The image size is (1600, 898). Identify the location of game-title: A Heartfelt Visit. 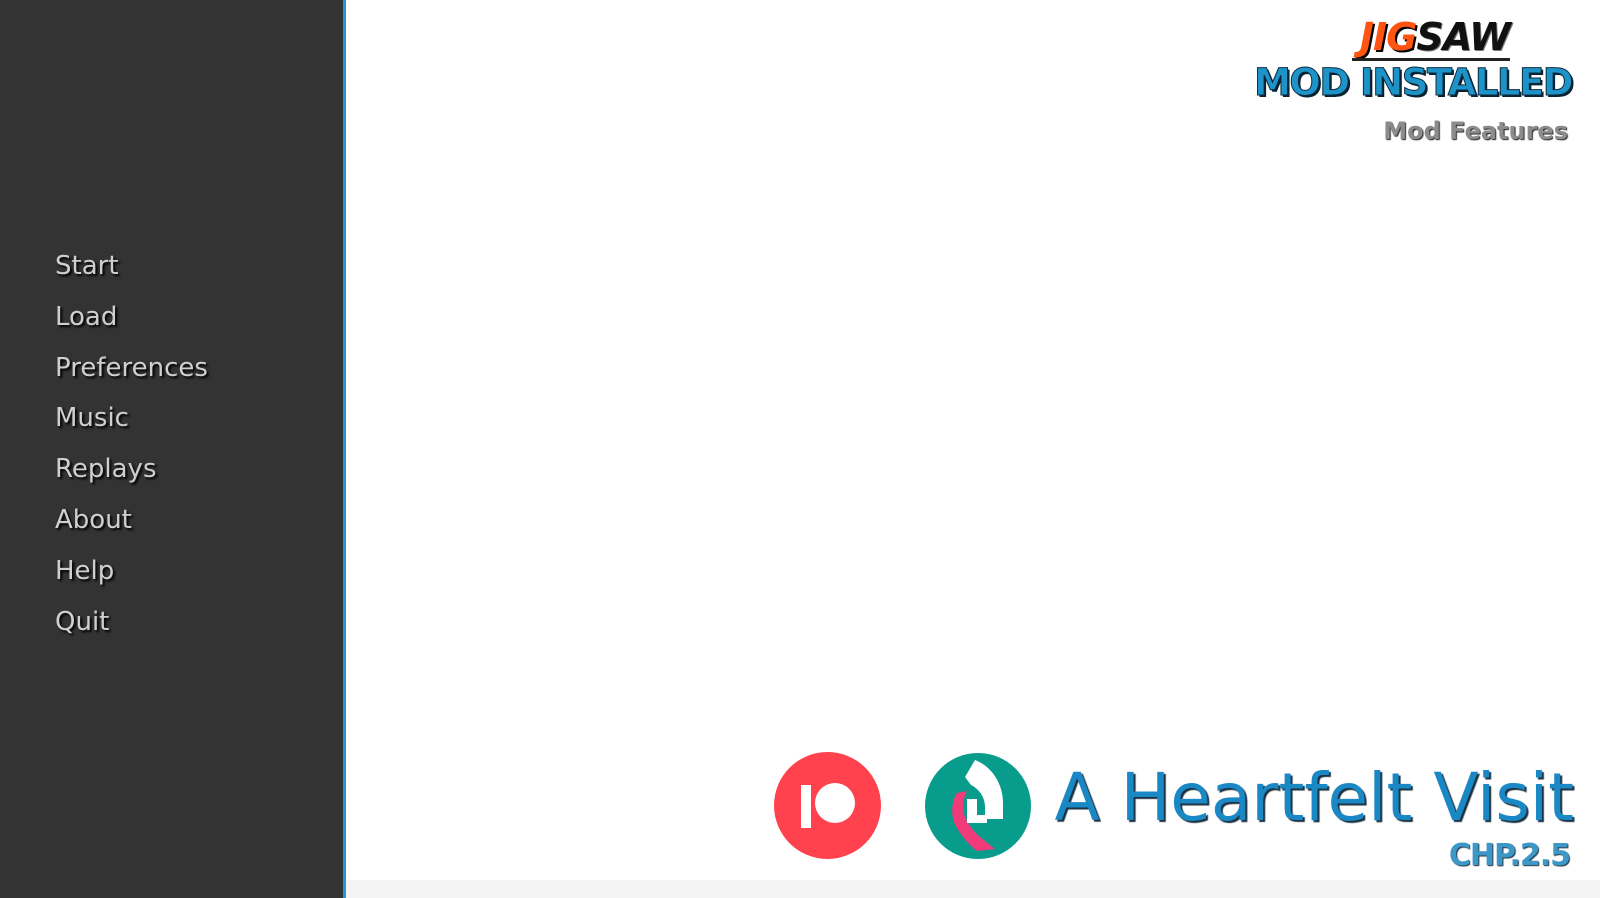
(1314, 797).